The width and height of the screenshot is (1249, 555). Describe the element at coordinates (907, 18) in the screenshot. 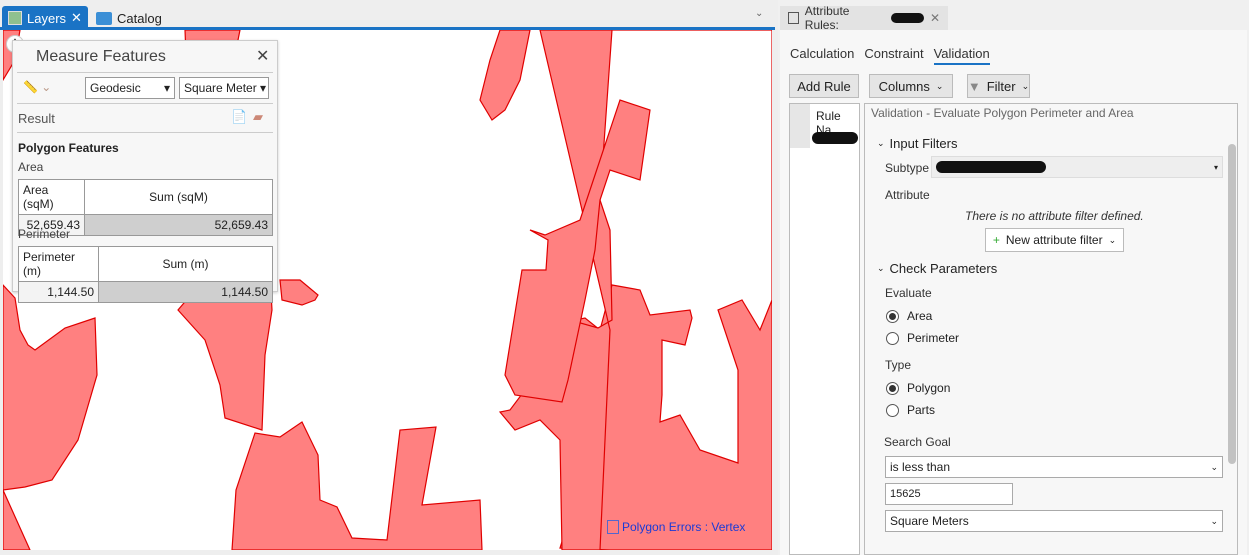

I see `redacted-name` at that location.